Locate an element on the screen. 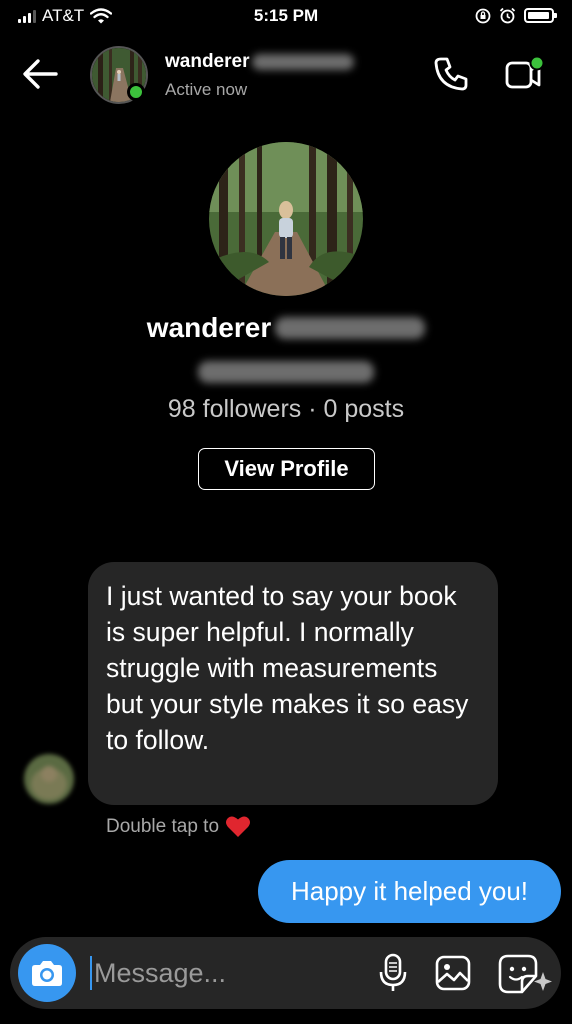 The image size is (572, 1024). profile-name: wanderer is located at coordinates (286, 328).